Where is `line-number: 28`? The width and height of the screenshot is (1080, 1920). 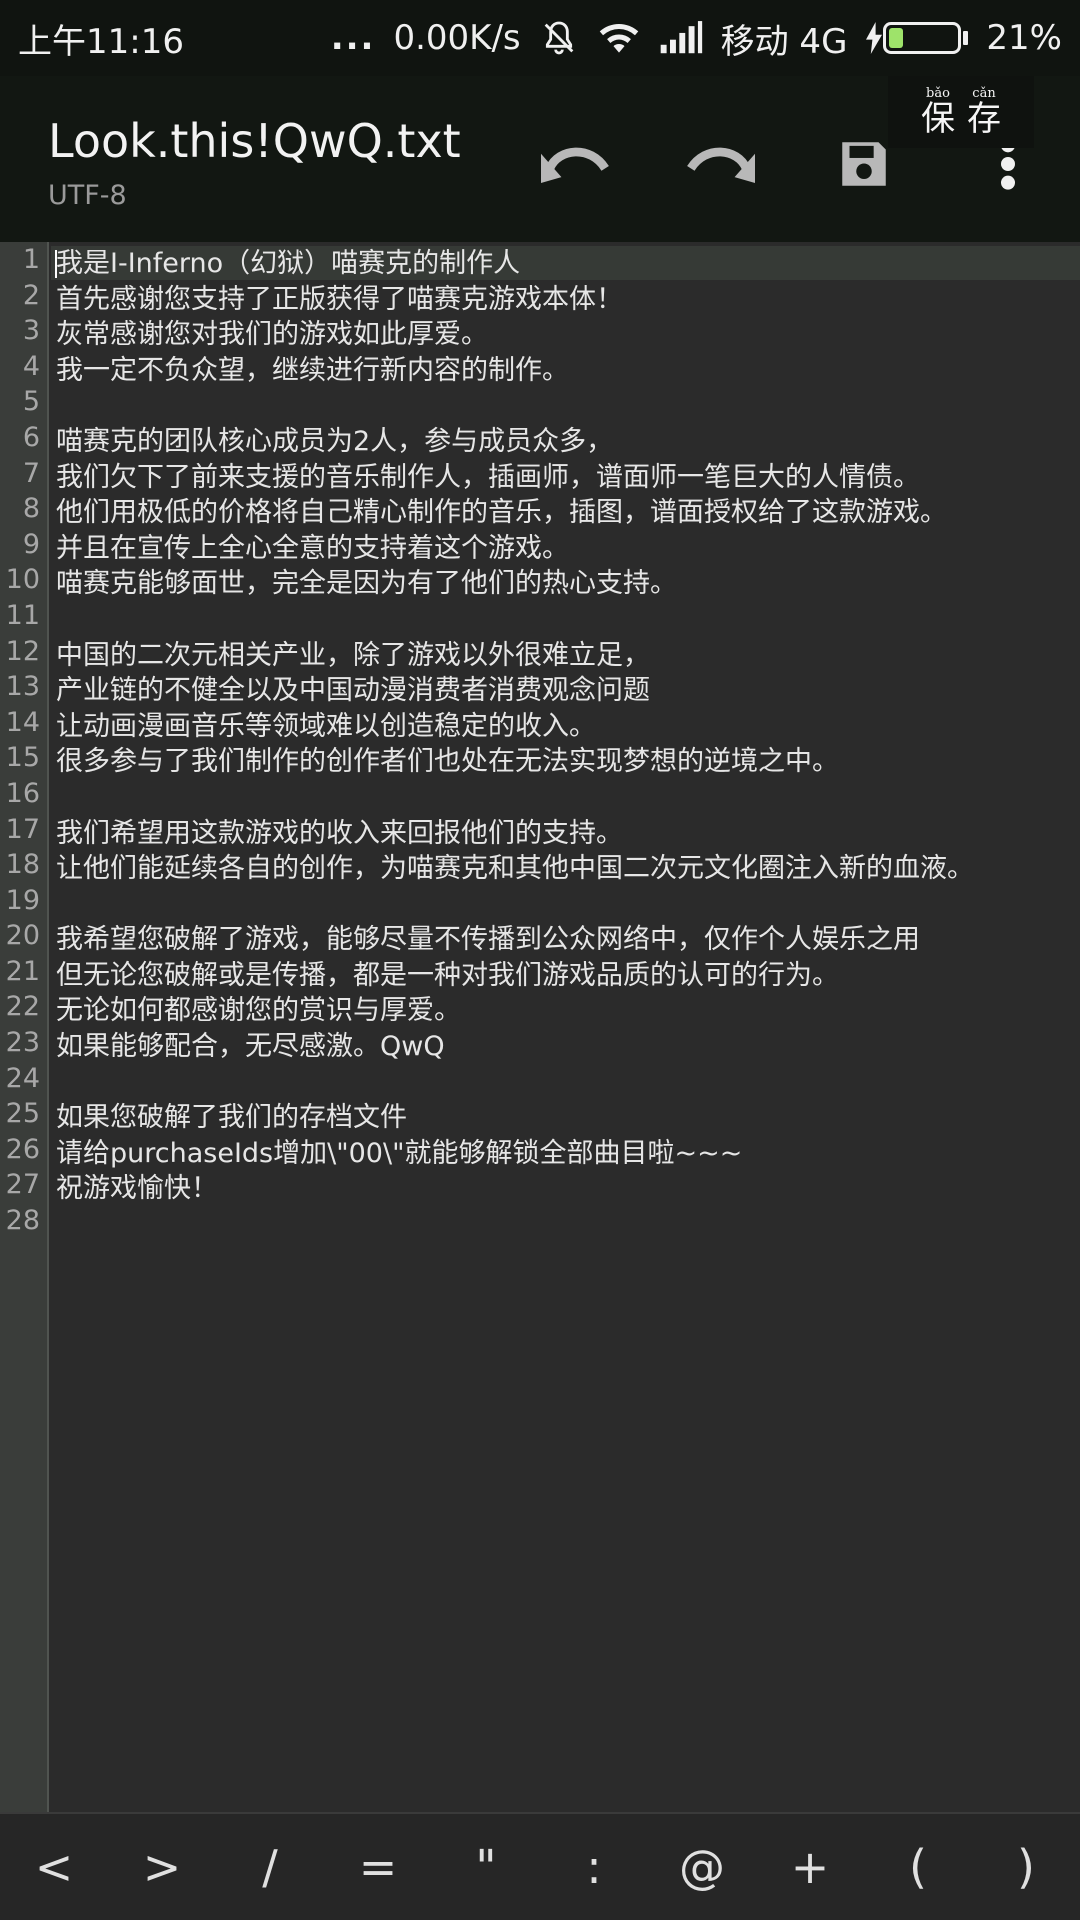
line-number: 28 is located at coordinates (22, 1221).